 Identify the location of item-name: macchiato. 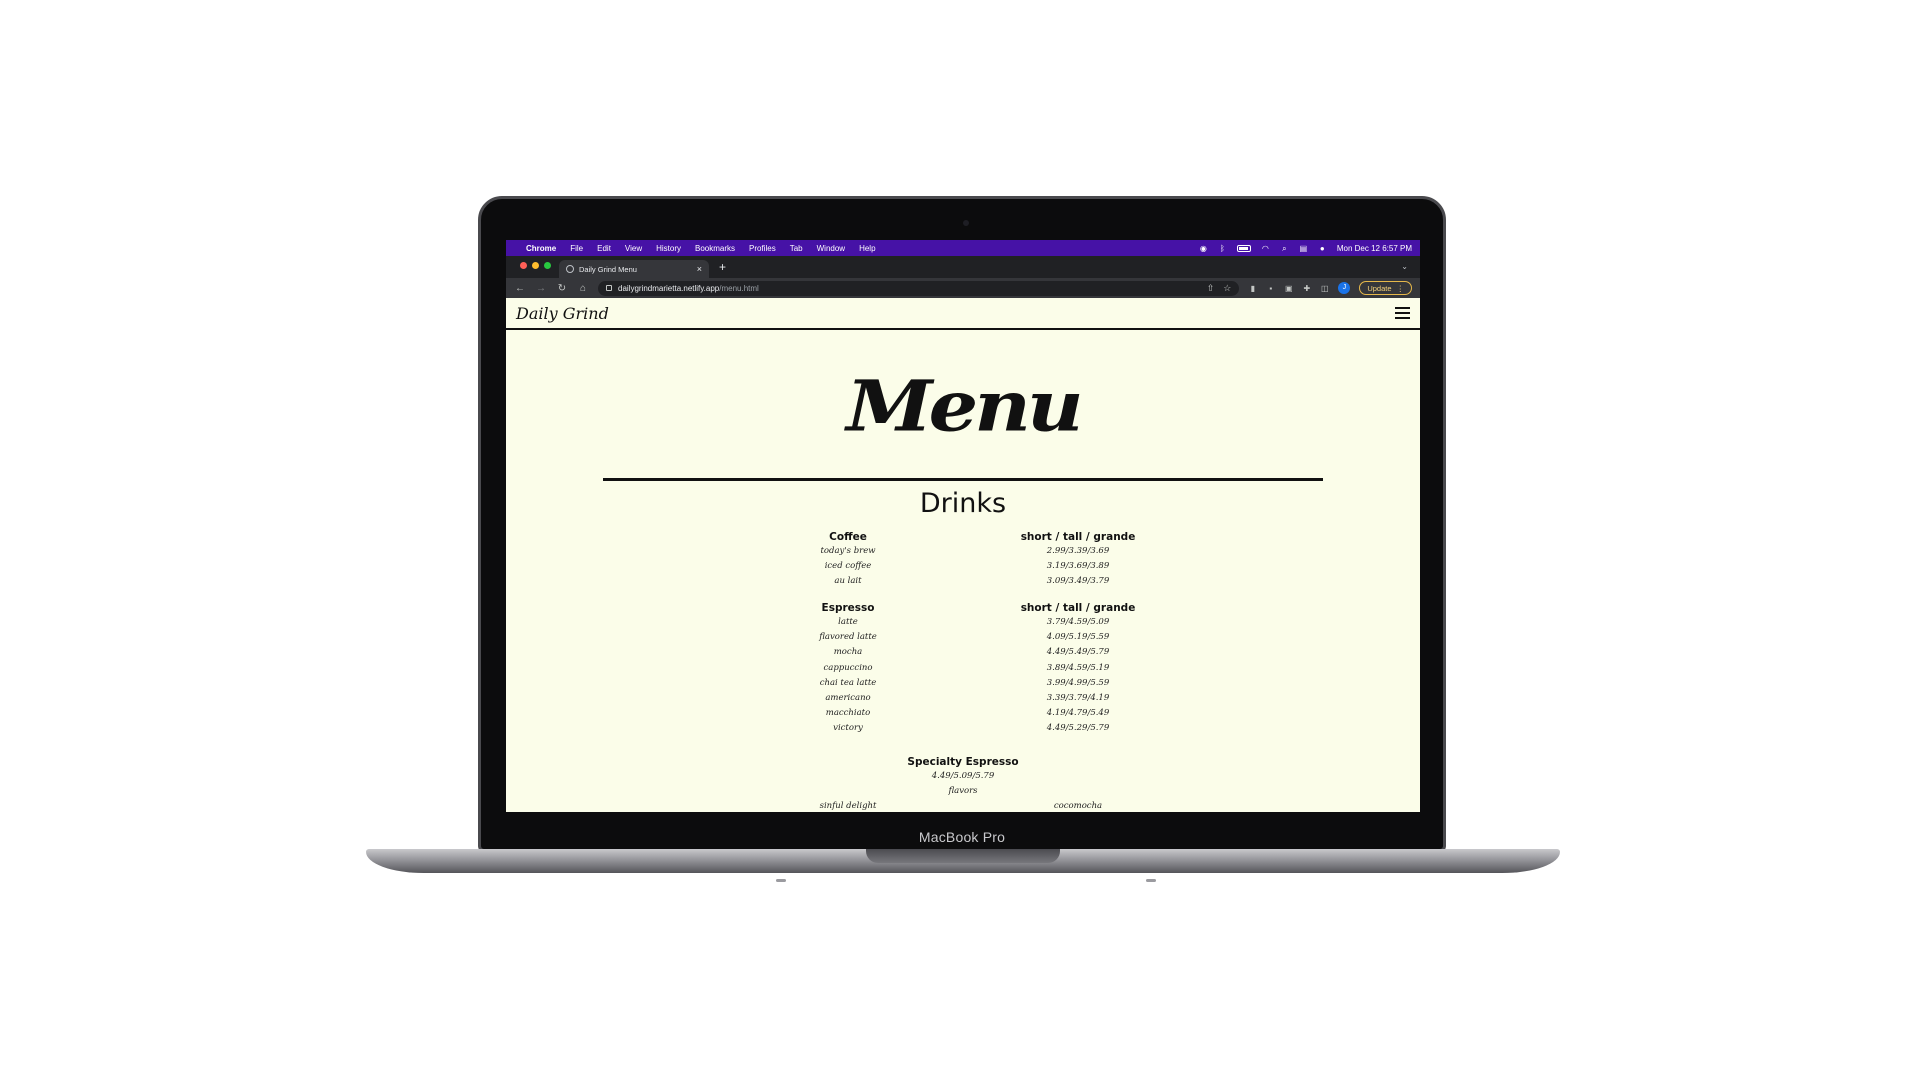
(848, 713).